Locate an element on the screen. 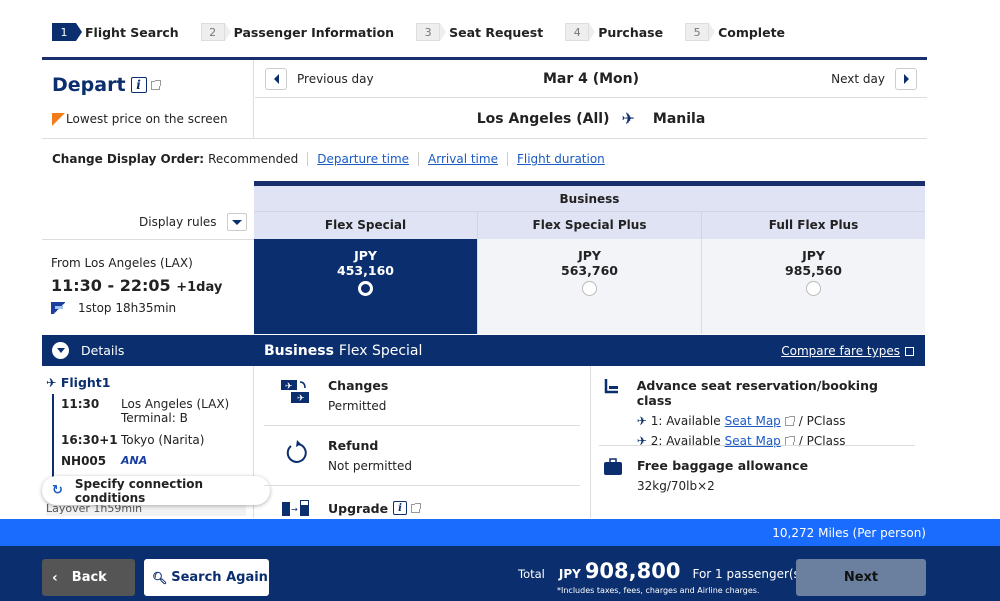 The image size is (1000, 601). details-toggle: Details is located at coordinates (148, 350).